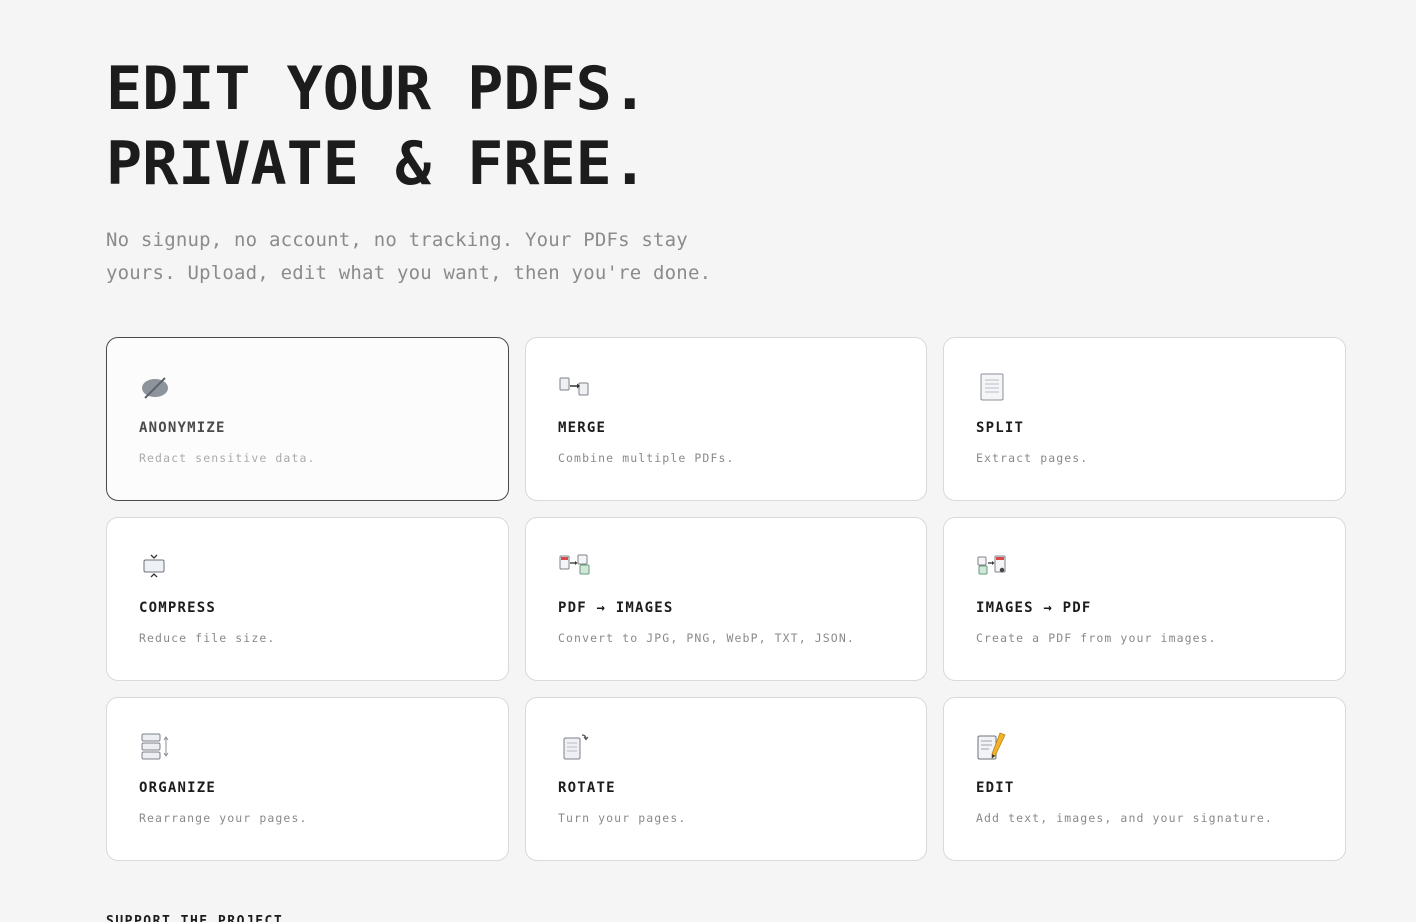  Describe the element at coordinates (207, 638) in the screenshot. I see `tool-description: Reduce file size.` at that location.